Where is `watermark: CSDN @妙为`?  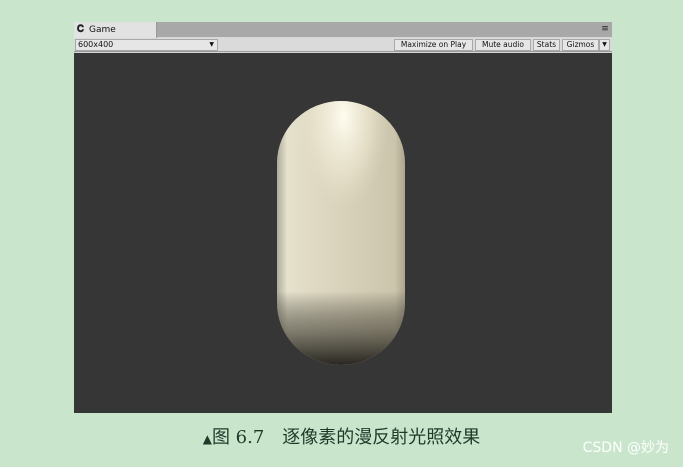
watermark: CSDN @妙为 is located at coordinates (625, 448).